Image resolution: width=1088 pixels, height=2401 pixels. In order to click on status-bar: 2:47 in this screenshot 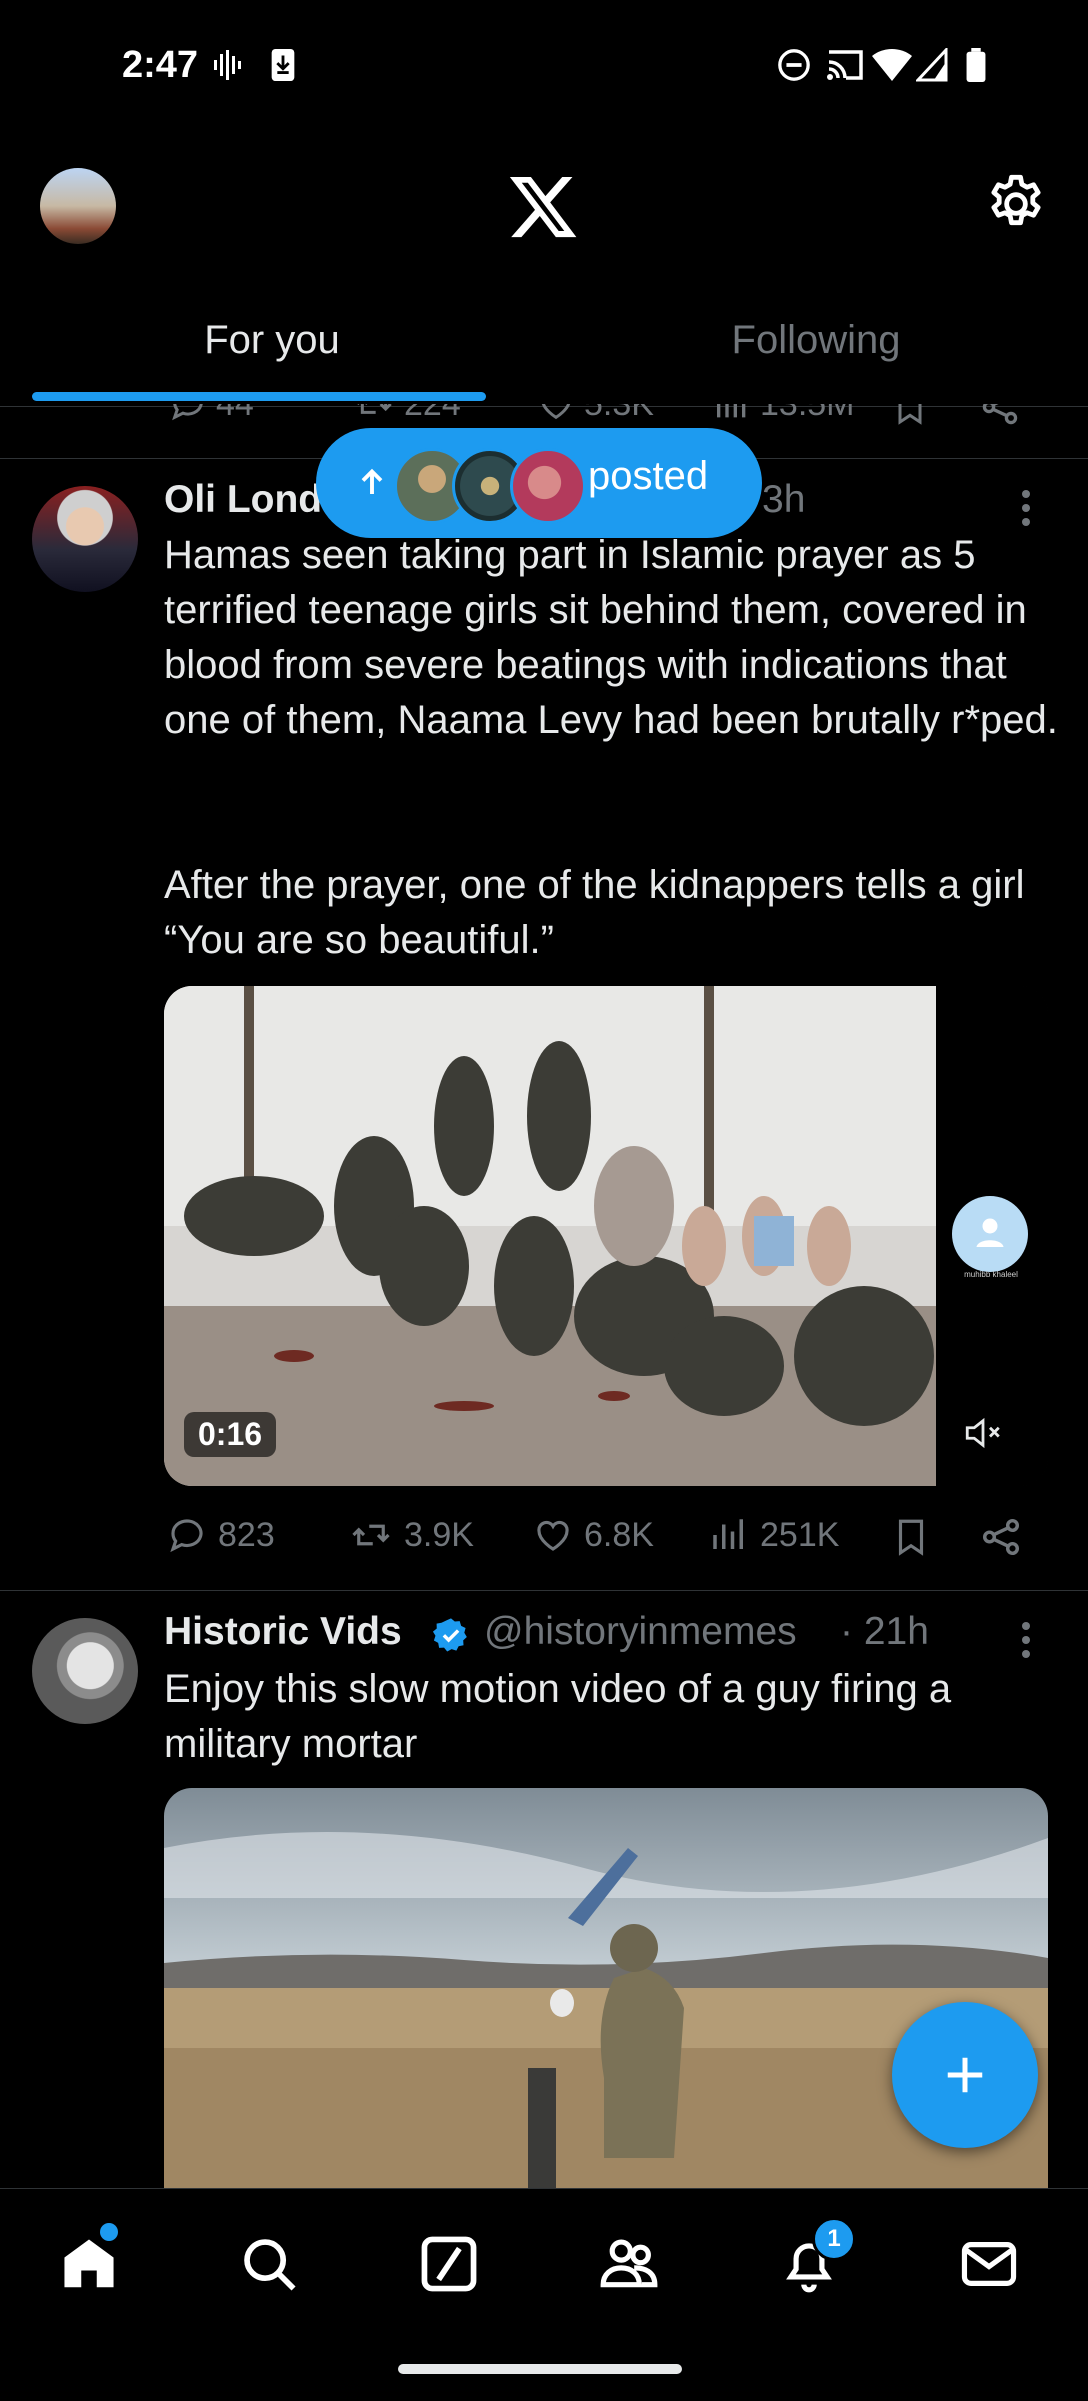, I will do `click(544, 65)`.